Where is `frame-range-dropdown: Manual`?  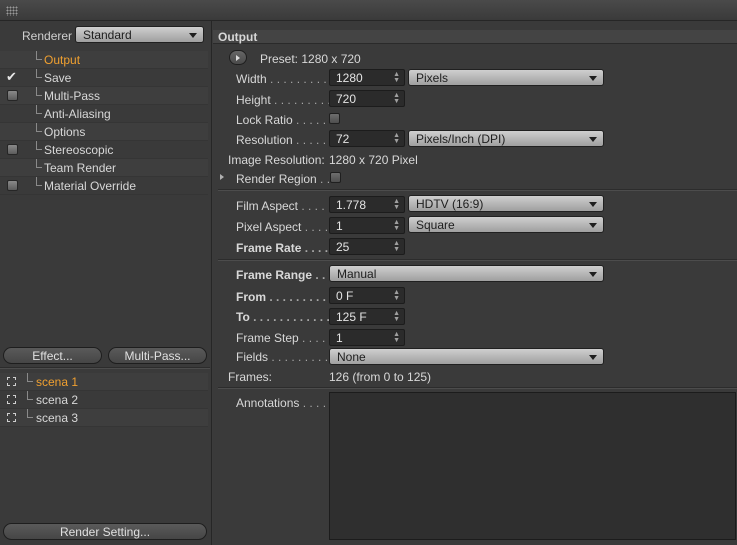 frame-range-dropdown: Manual is located at coordinates (466, 273).